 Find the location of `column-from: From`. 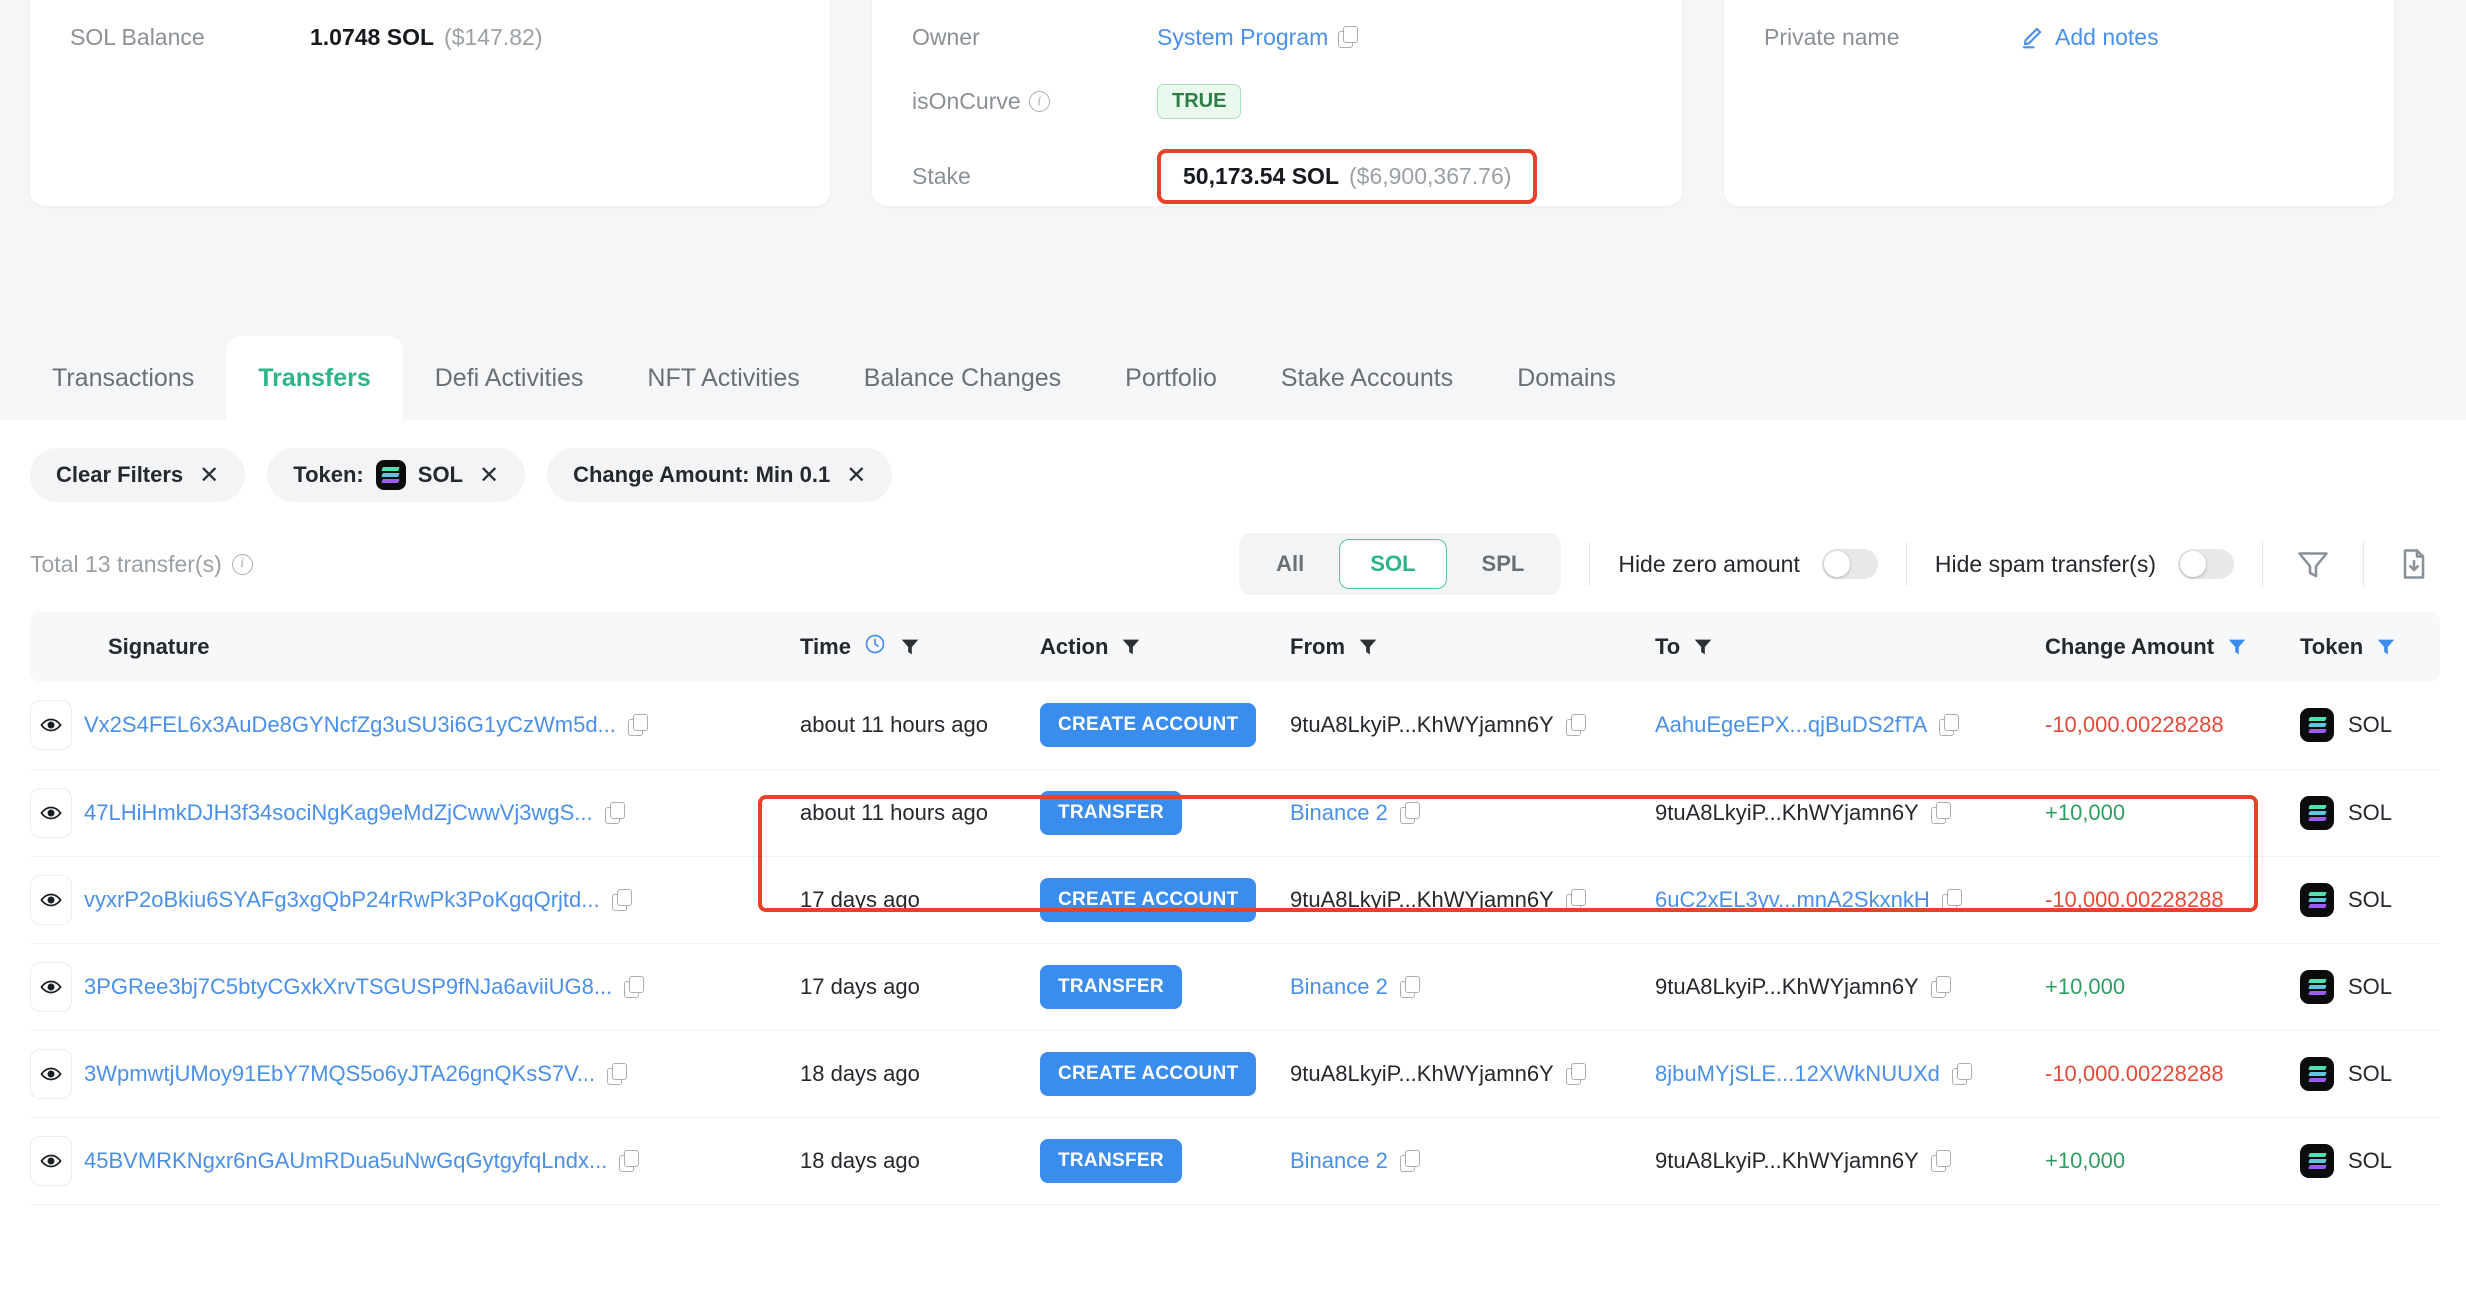

column-from: From is located at coordinates (1472, 647).